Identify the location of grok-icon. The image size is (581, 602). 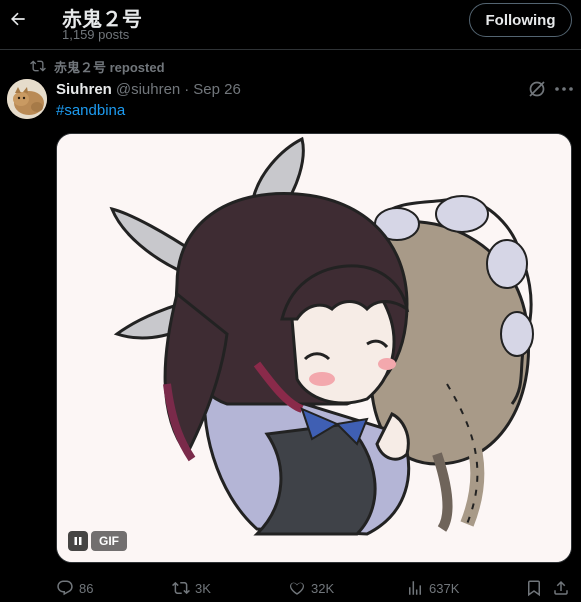
(537, 89).